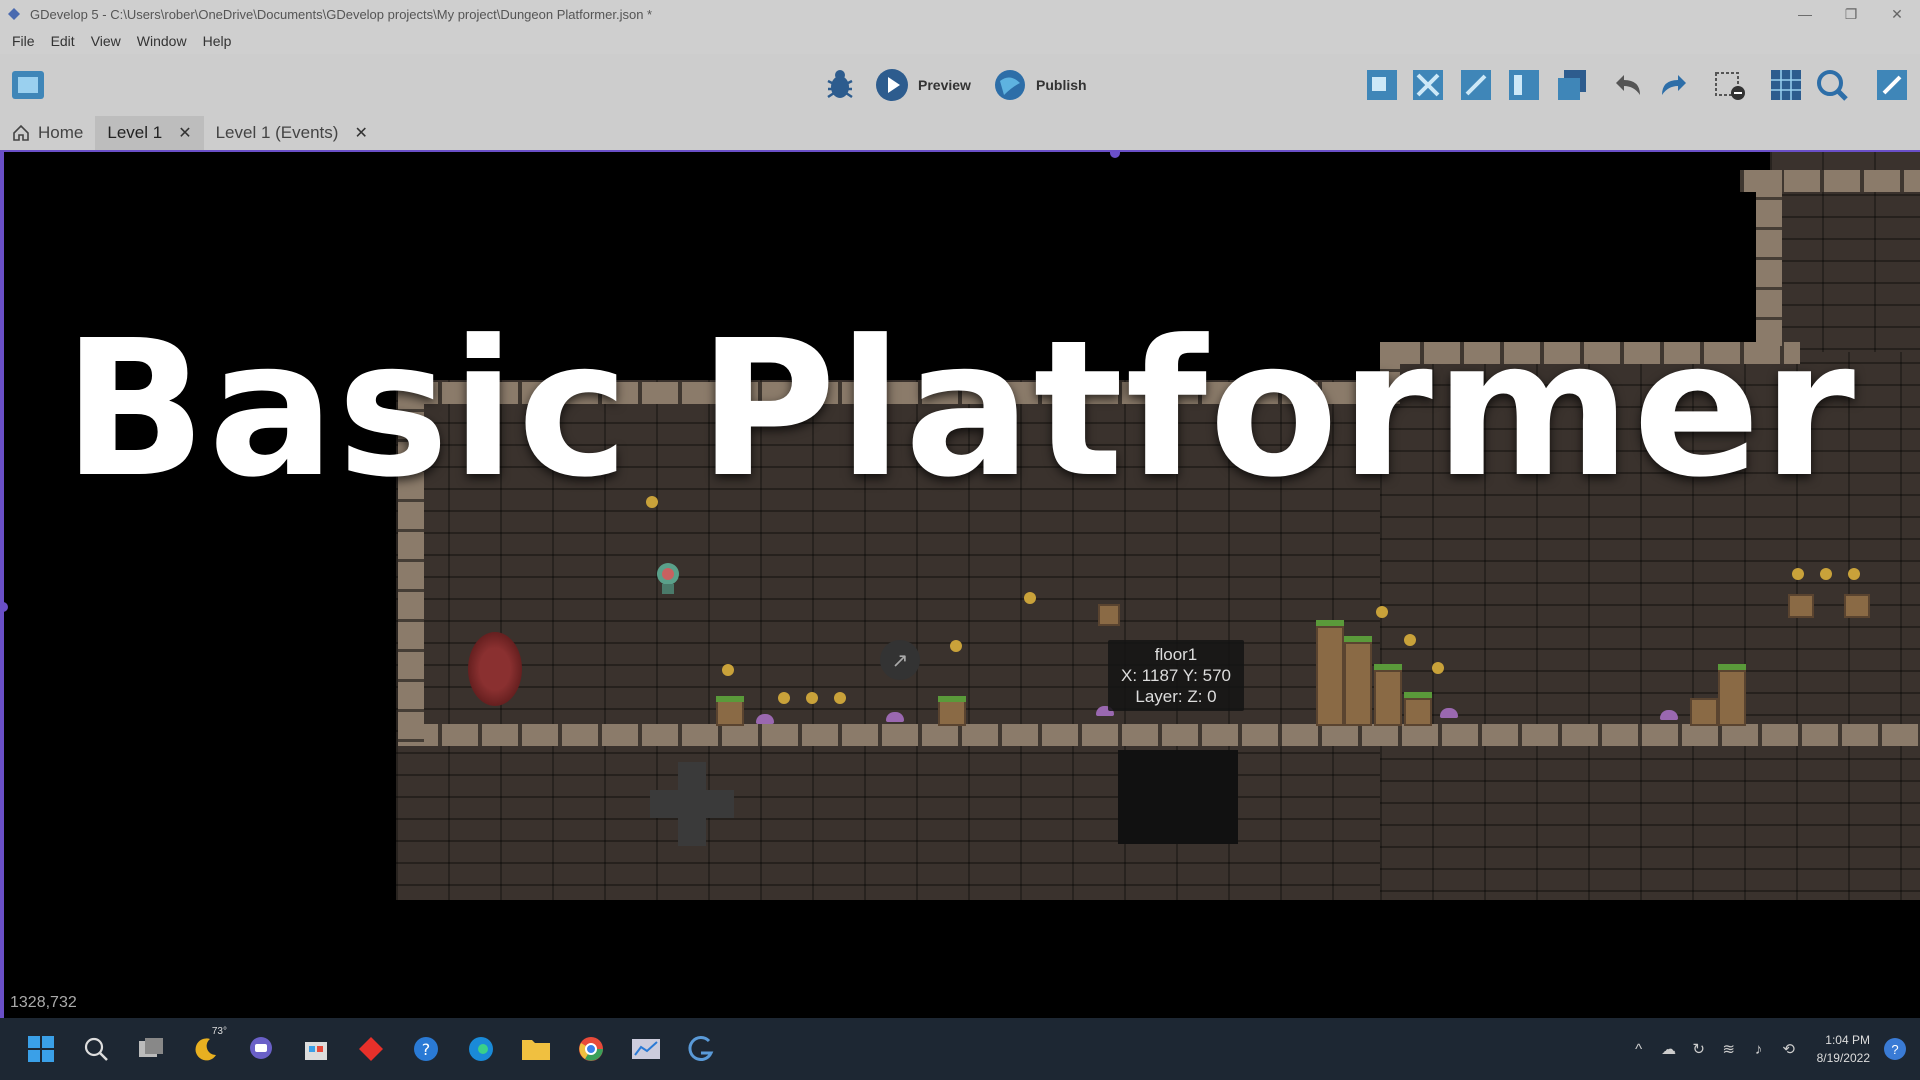  I want to click on app-red-diamond-button, so click(371, 1049).